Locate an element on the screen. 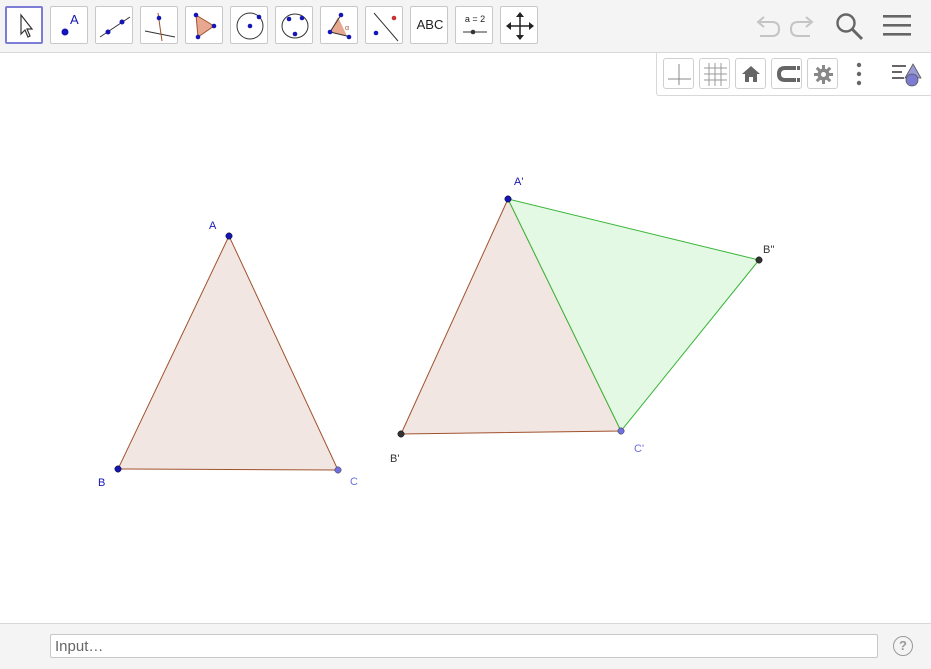 This screenshot has height=669, width=931. reflect-tool-button is located at coordinates (384, 25).